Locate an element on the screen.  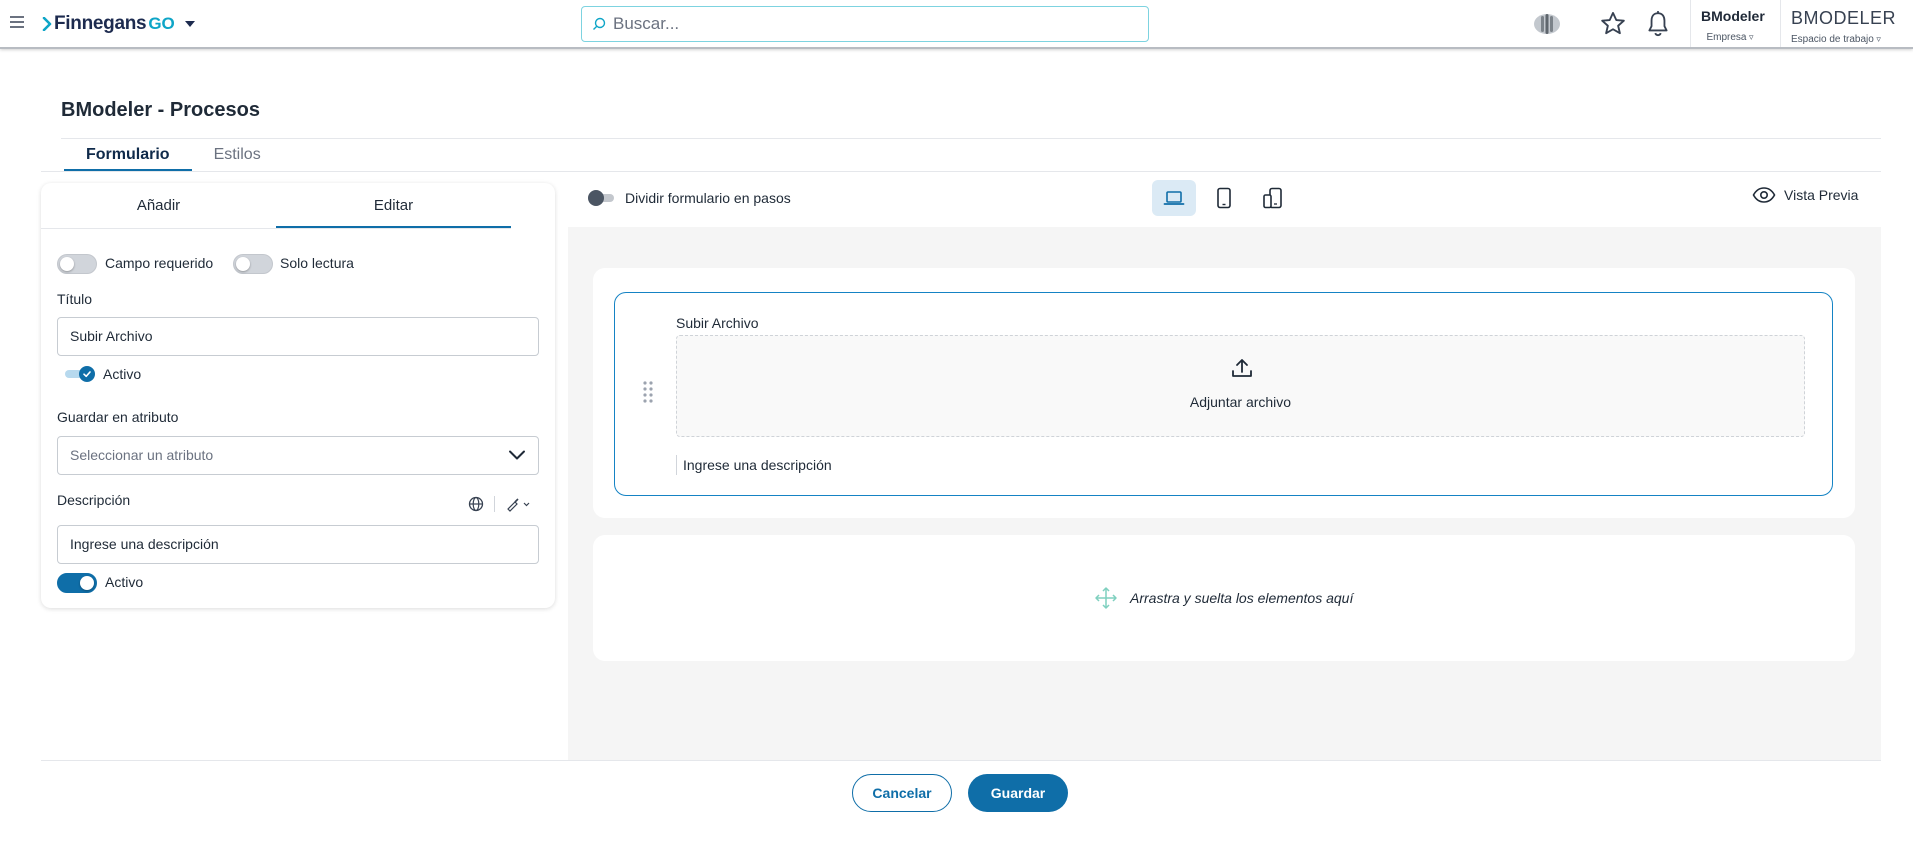
drag-handle-icon is located at coordinates (648, 394).